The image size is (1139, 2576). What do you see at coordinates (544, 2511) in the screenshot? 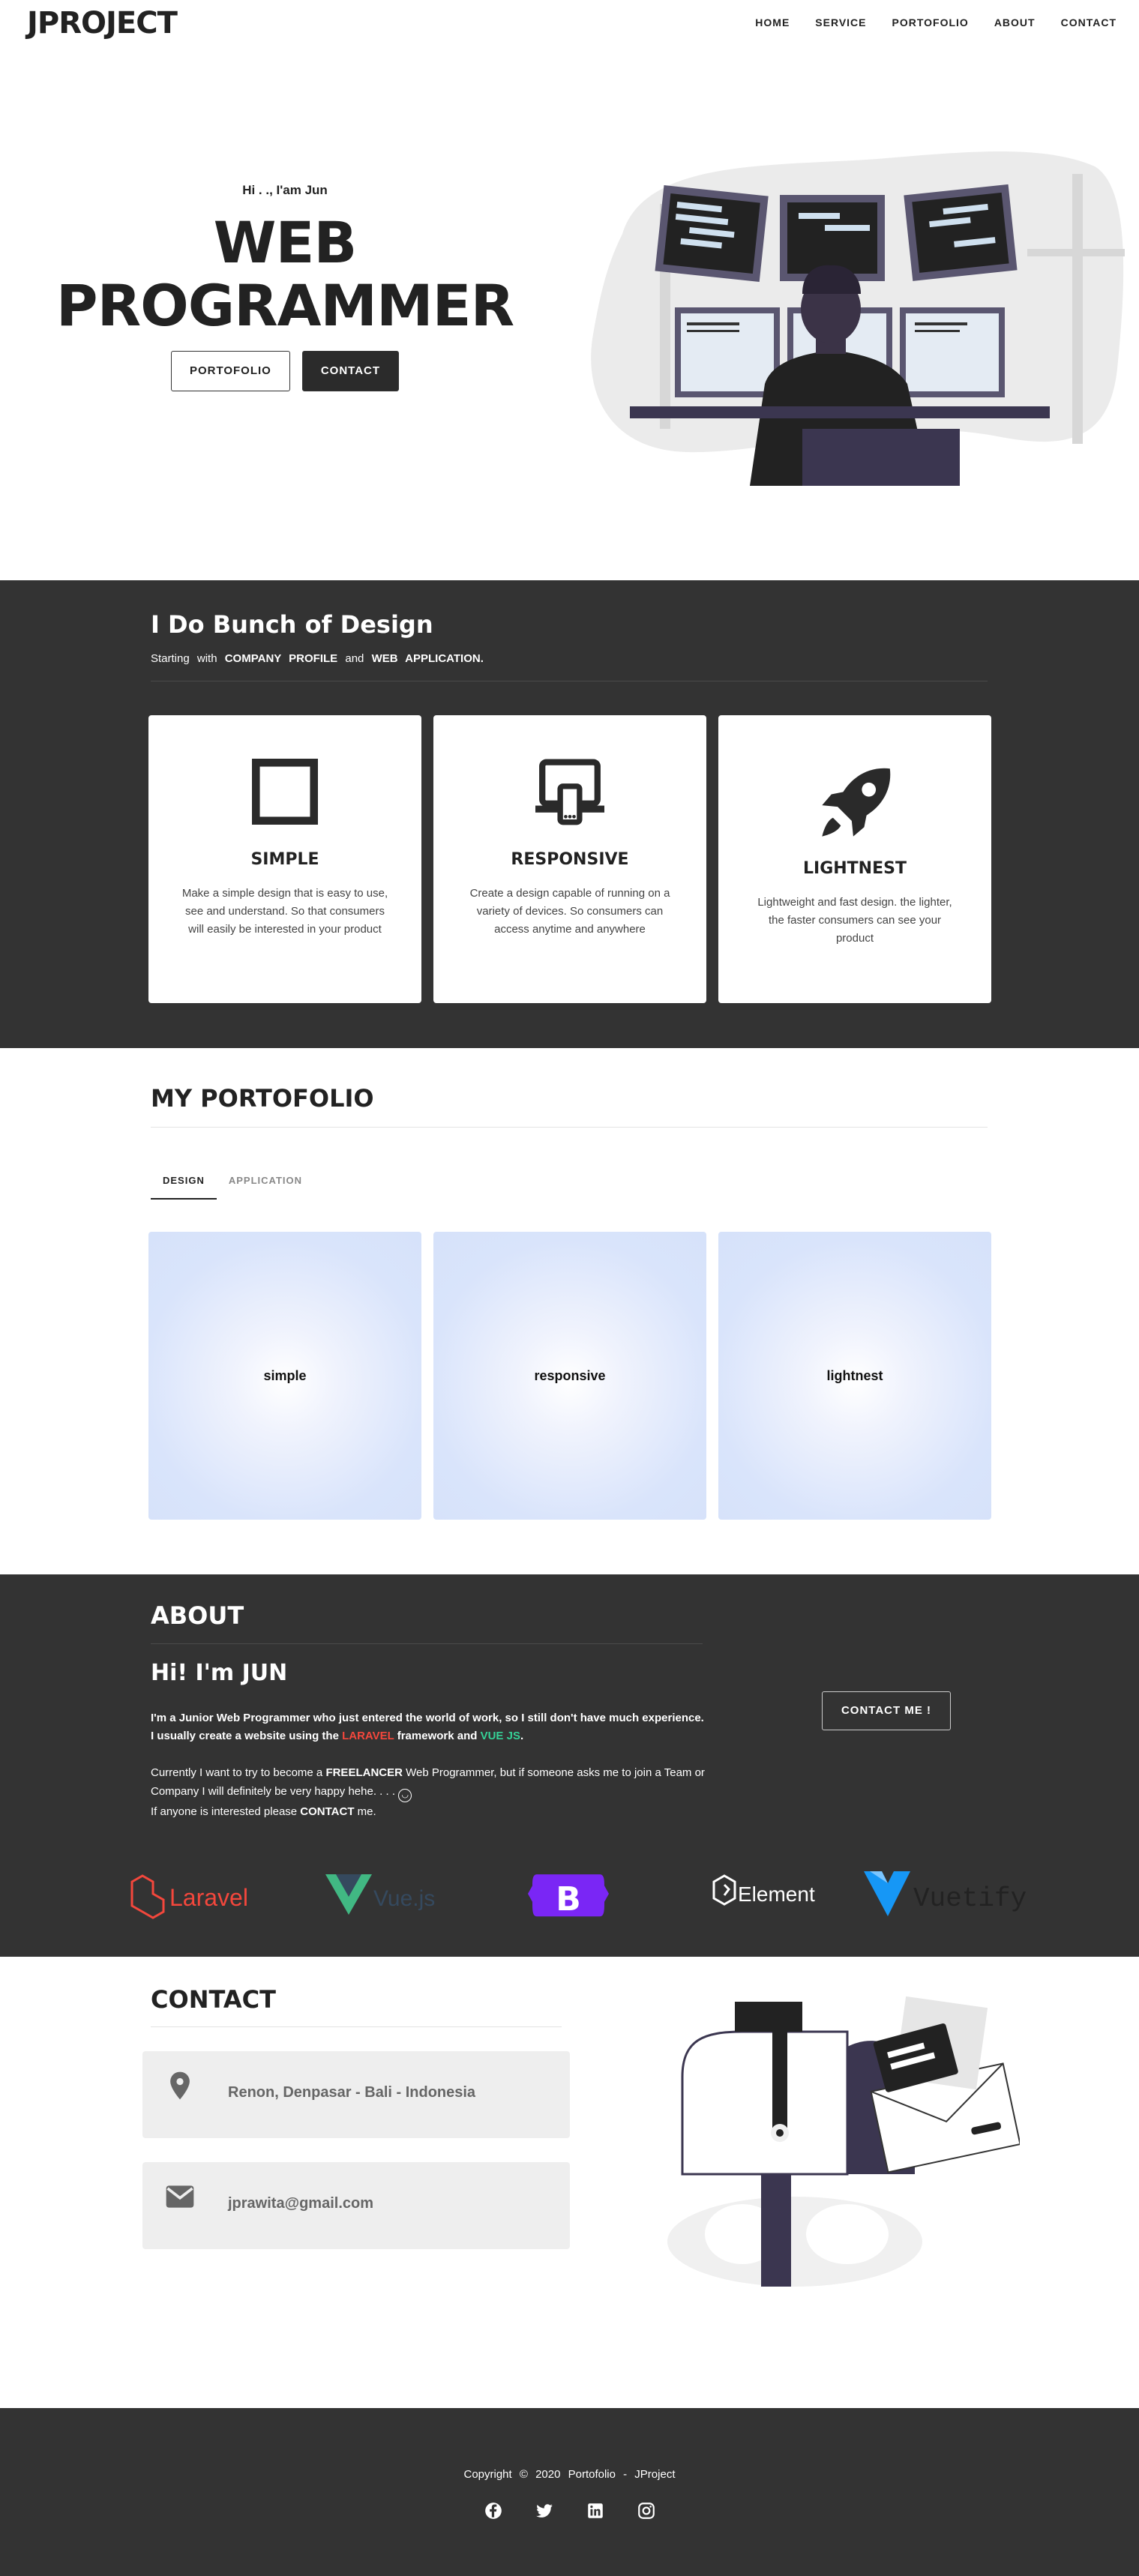
I see `twitter-icon` at bounding box center [544, 2511].